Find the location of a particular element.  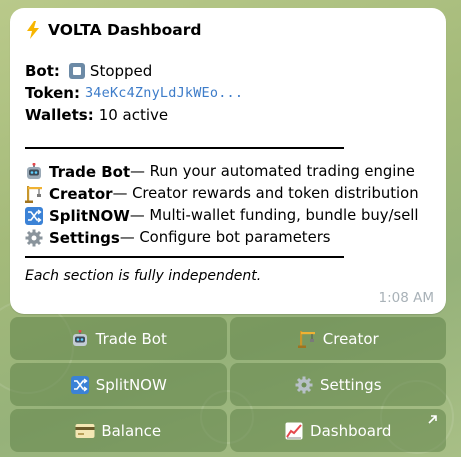

message-title-text: VOLTA Dashboard is located at coordinates (125, 30).